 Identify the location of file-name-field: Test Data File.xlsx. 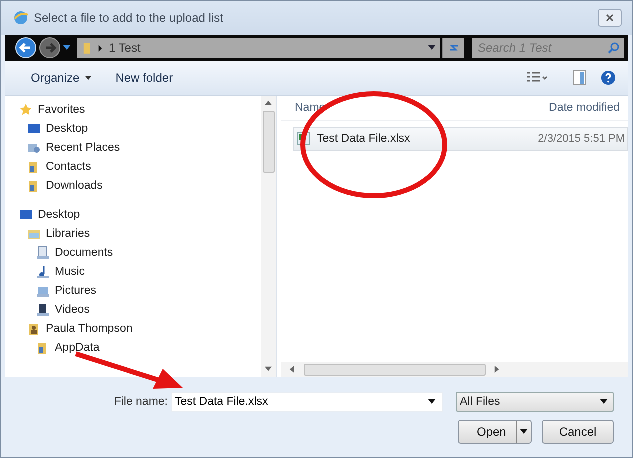
(307, 402).